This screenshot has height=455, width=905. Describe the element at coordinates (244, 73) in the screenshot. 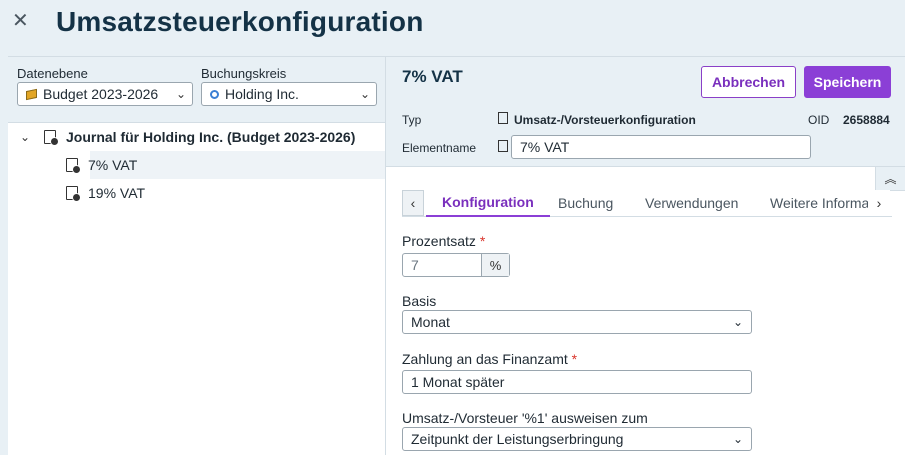

I see `buchungskreis-label: Buchungskreis` at that location.